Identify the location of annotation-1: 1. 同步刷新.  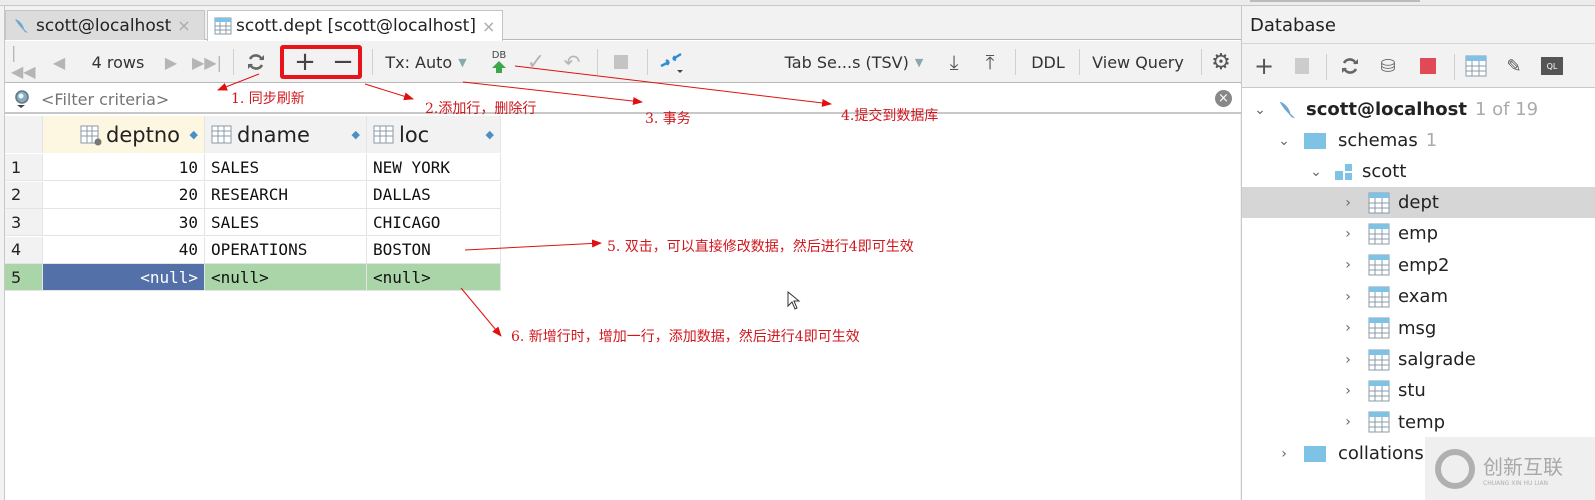
(268, 99).